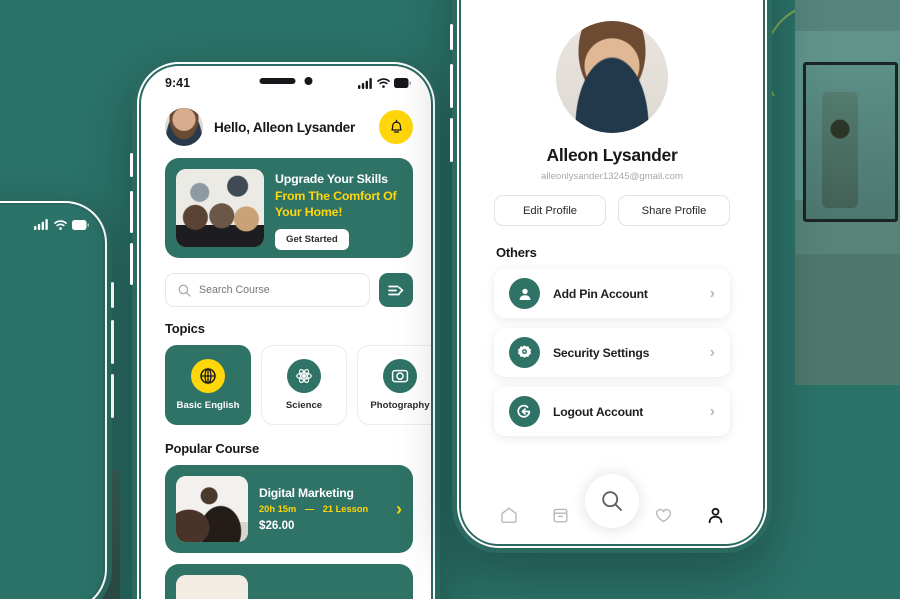 Image resolution: width=900 pixels, height=599 pixels. I want to click on camera-icon, so click(400, 376).